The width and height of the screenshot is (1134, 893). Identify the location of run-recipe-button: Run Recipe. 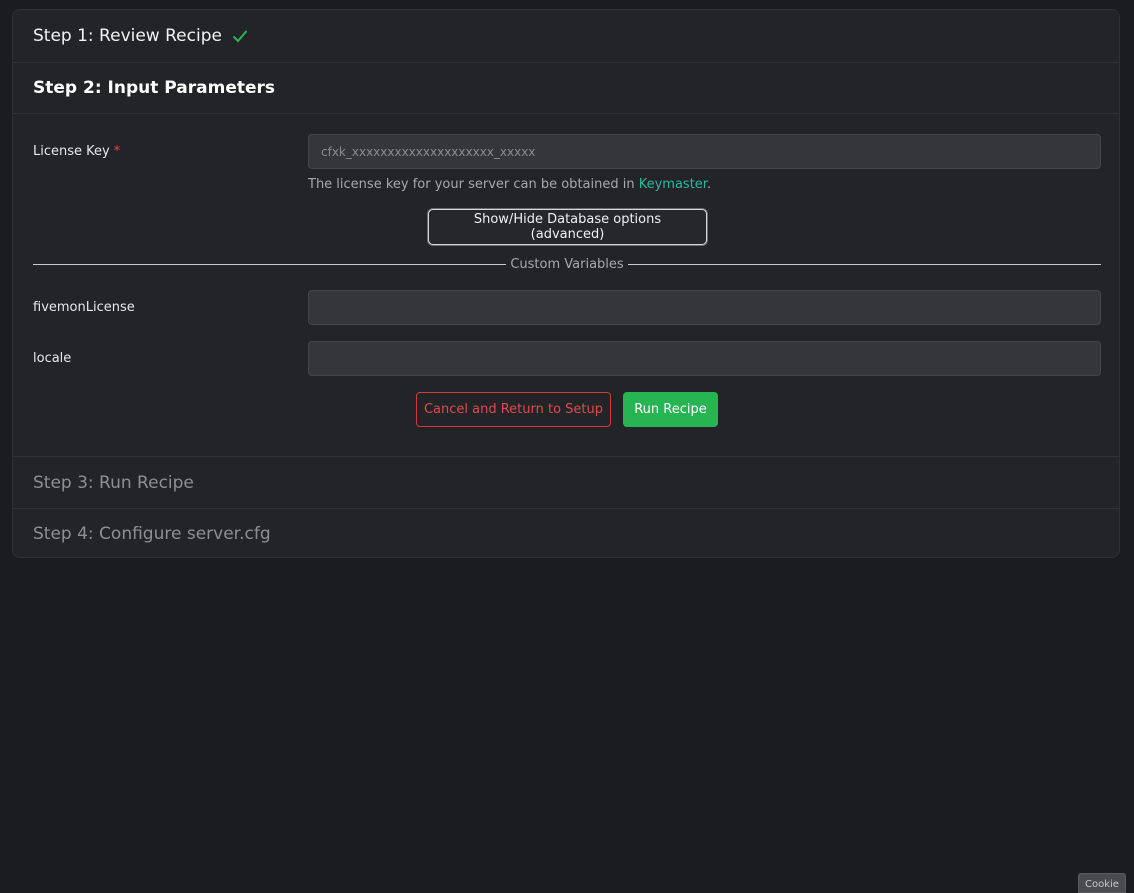
(670, 409).